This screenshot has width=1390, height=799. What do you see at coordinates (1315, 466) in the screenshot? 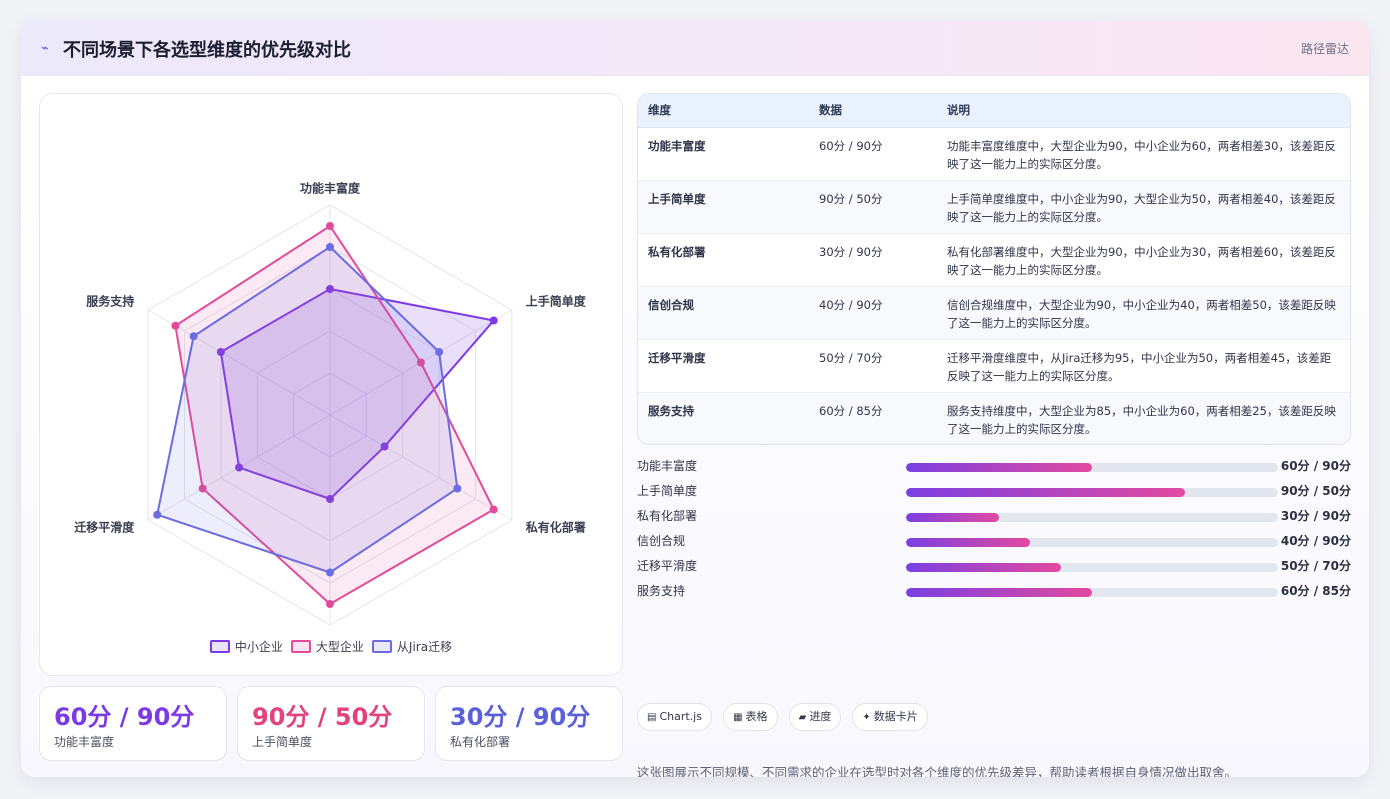
I see `progress-value: 60分 / 90分` at bounding box center [1315, 466].